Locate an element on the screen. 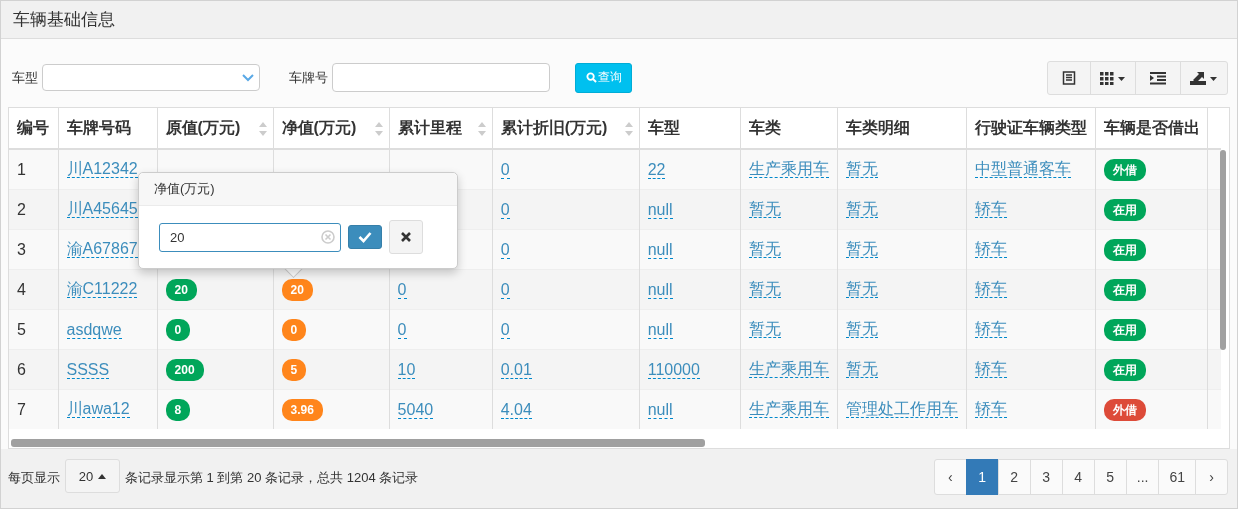  indent-button is located at coordinates (1158, 77).